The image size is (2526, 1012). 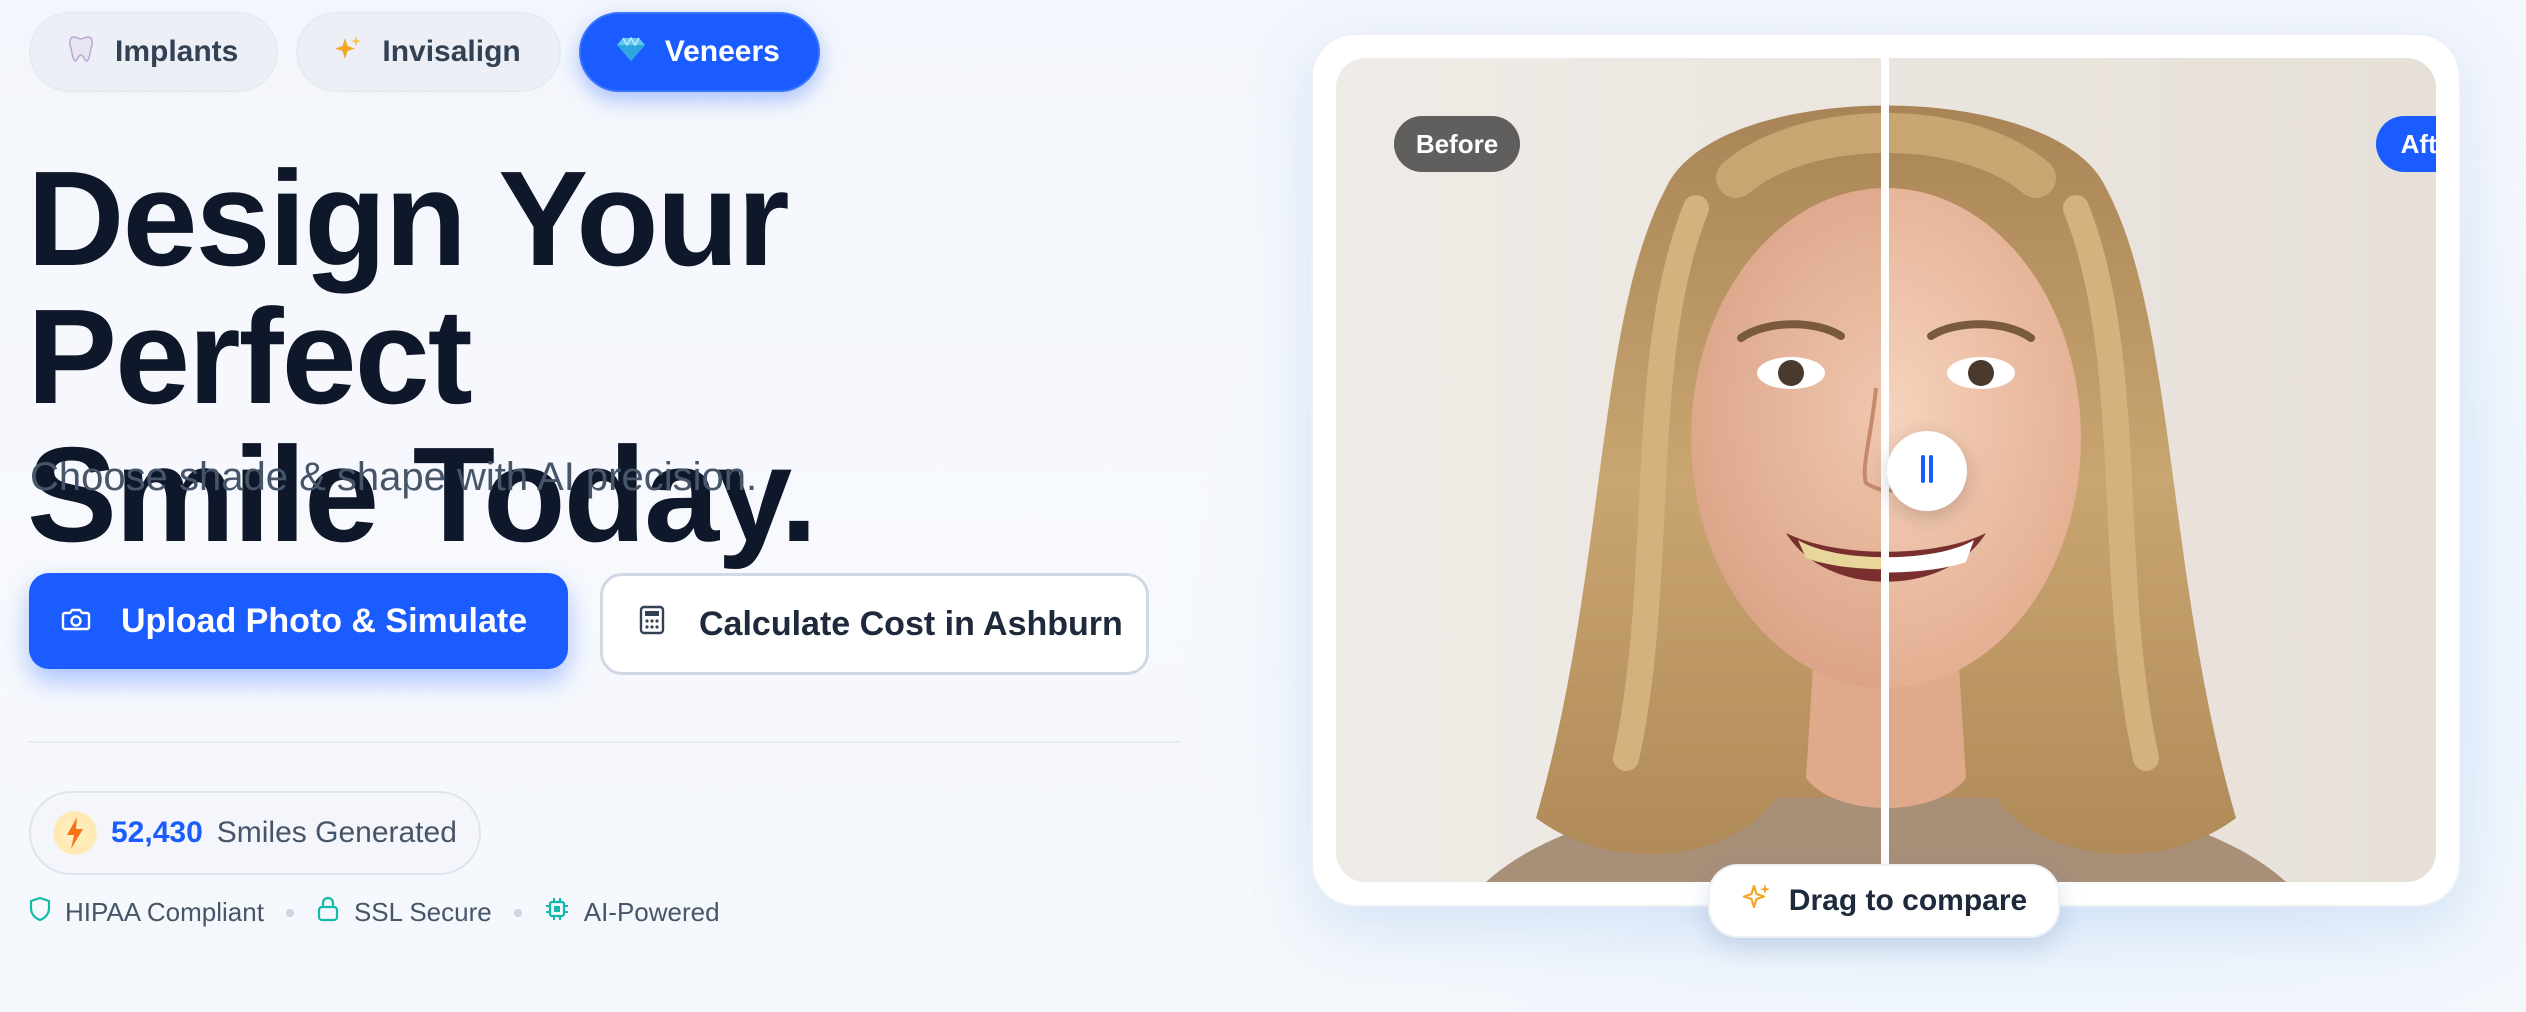 I want to click on subheadline: Choose shade & shape with AI precision., so click(x=394, y=477).